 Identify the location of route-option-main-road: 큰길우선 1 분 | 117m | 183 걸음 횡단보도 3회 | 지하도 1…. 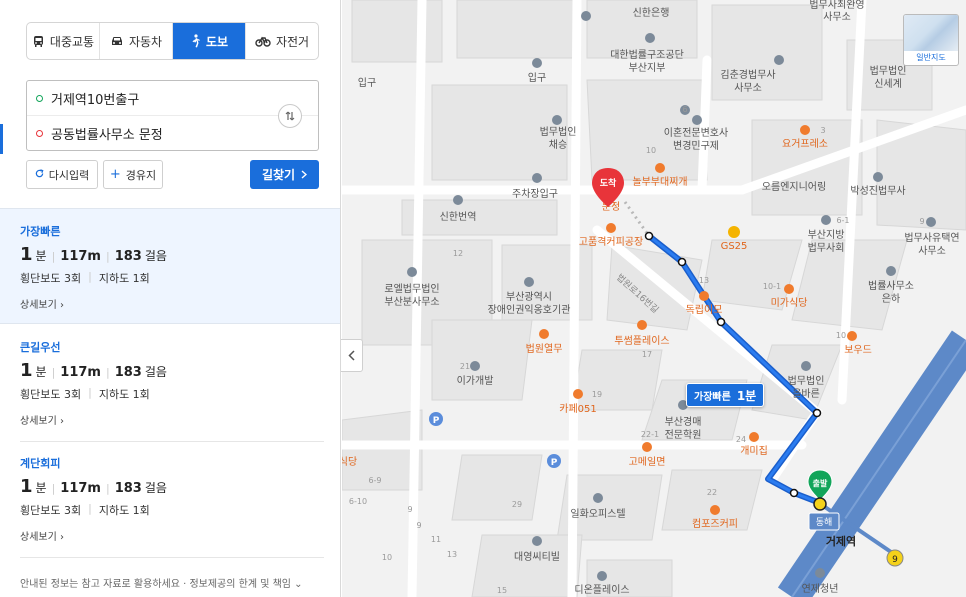
(170, 383).